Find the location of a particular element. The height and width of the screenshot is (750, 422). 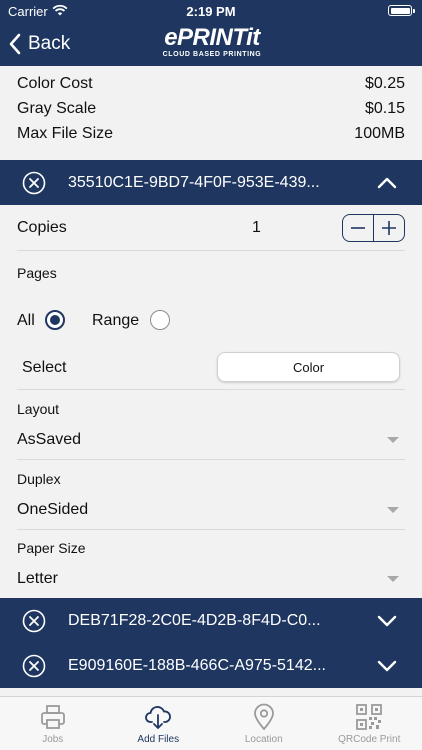

pricing-label: Gray Scale is located at coordinates (57, 108).